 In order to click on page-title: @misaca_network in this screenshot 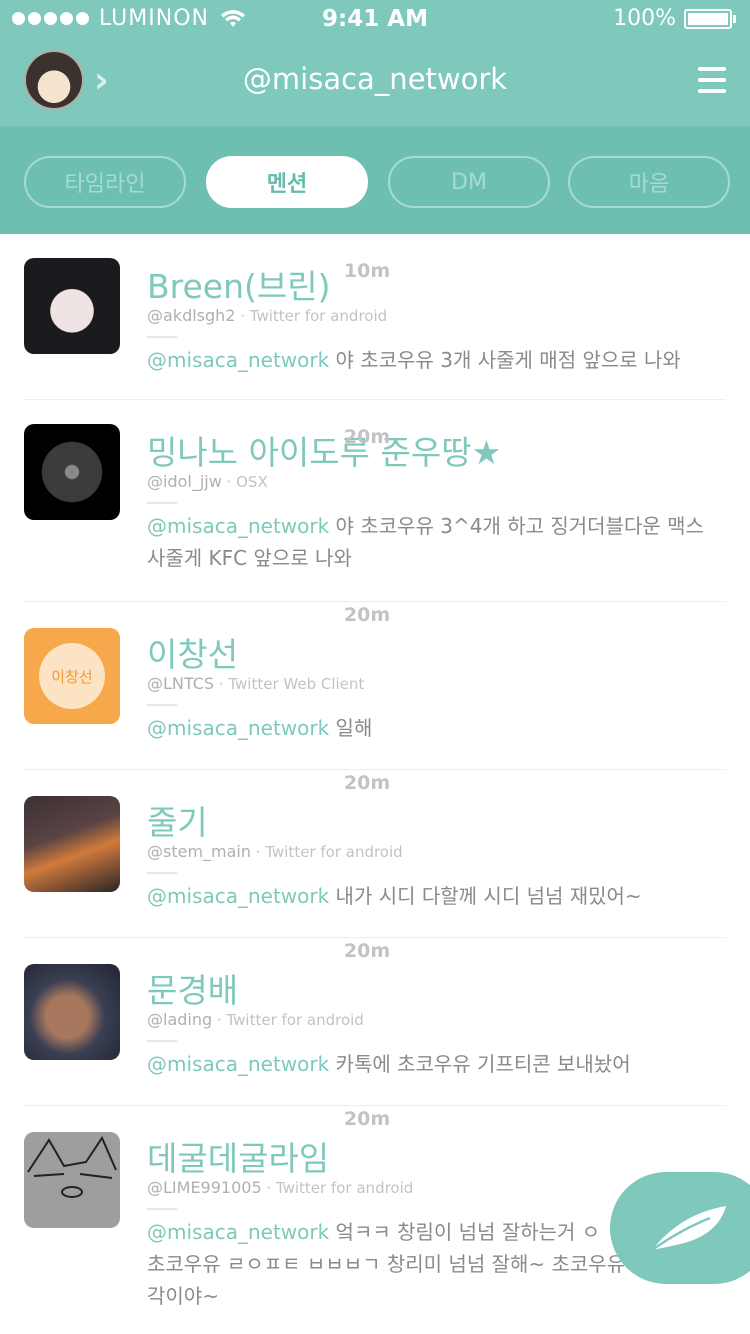, I will do `click(375, 79)`.